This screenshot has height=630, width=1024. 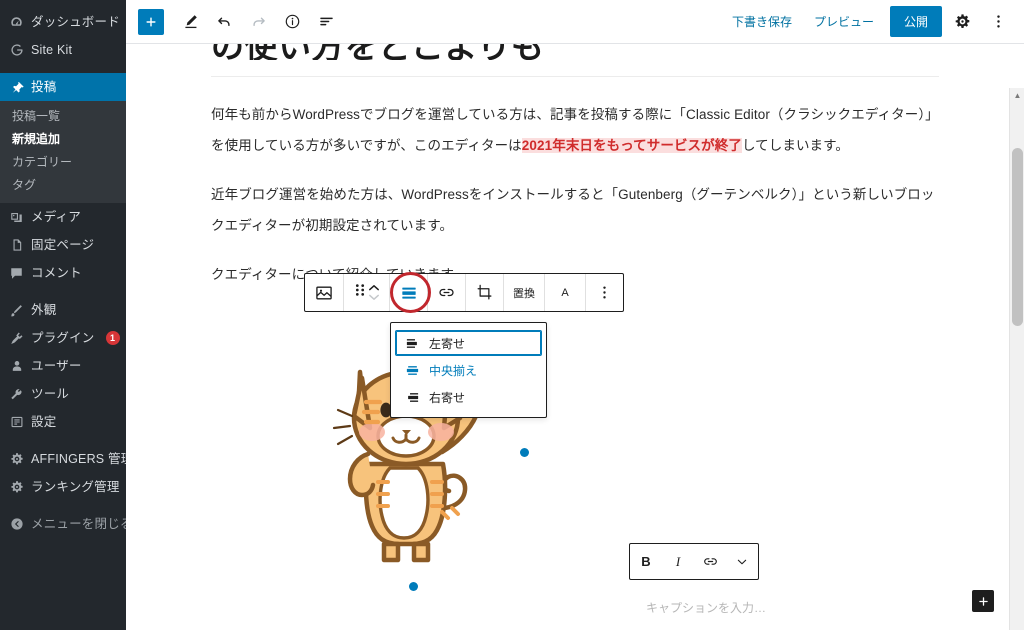 I want to click on sidebar-item-label: メディア, so click(x=56, y=216).